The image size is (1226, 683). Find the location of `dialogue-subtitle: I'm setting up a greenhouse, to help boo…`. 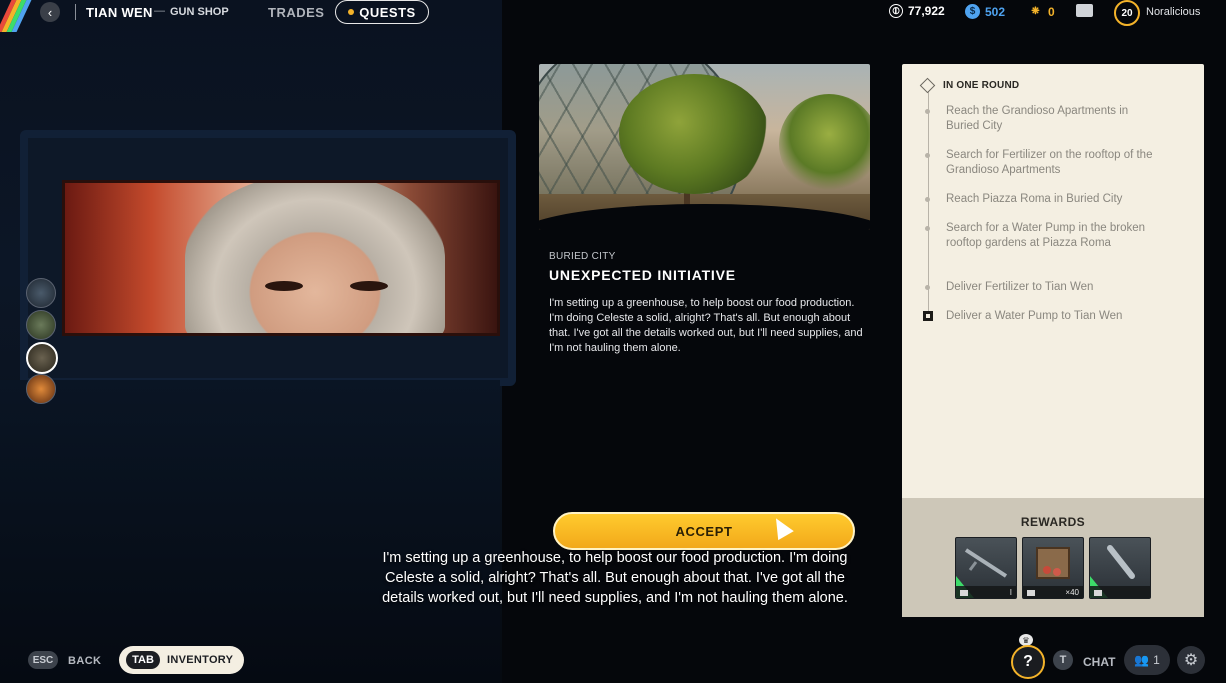

dialogue-subtitle: I'm setting up a greenhouse, to help boo… is located at coordinates (615, 578).